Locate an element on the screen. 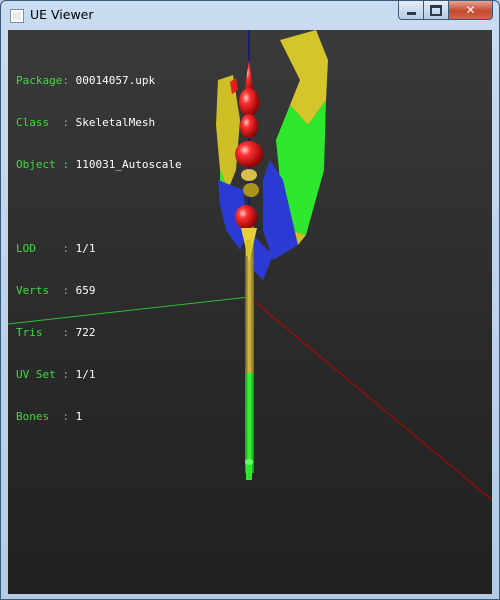  info-object-row: Object : 110031_Autoscale is located at coordinates (99, 164).